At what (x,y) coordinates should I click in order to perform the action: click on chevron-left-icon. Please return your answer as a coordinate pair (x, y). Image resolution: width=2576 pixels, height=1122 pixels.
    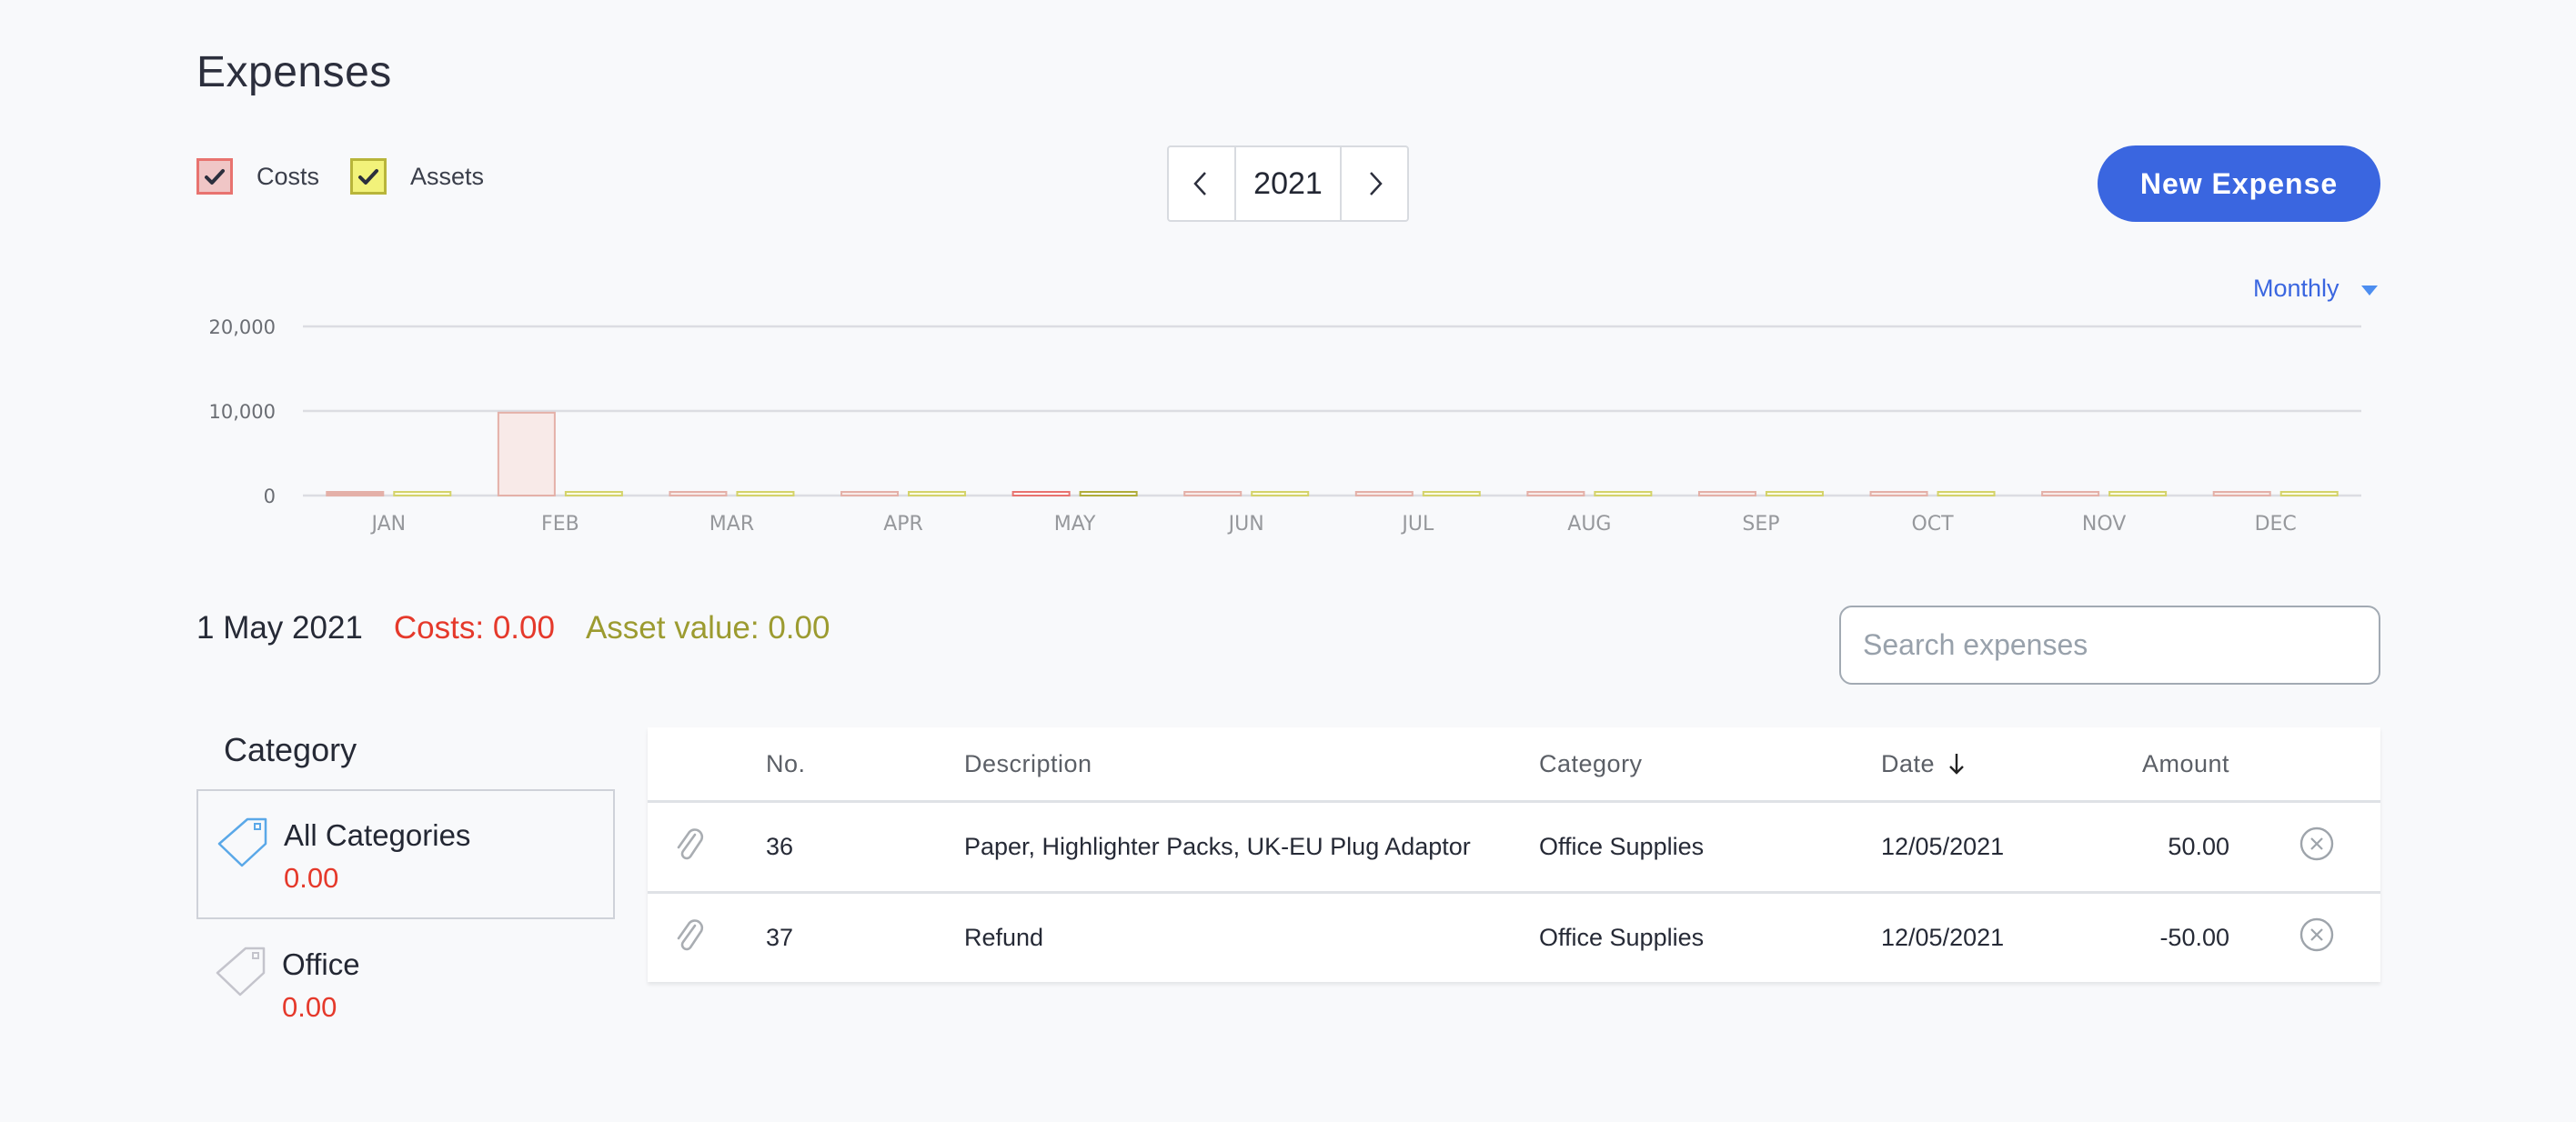
    Looking at the image, I should click on (1199, 183).